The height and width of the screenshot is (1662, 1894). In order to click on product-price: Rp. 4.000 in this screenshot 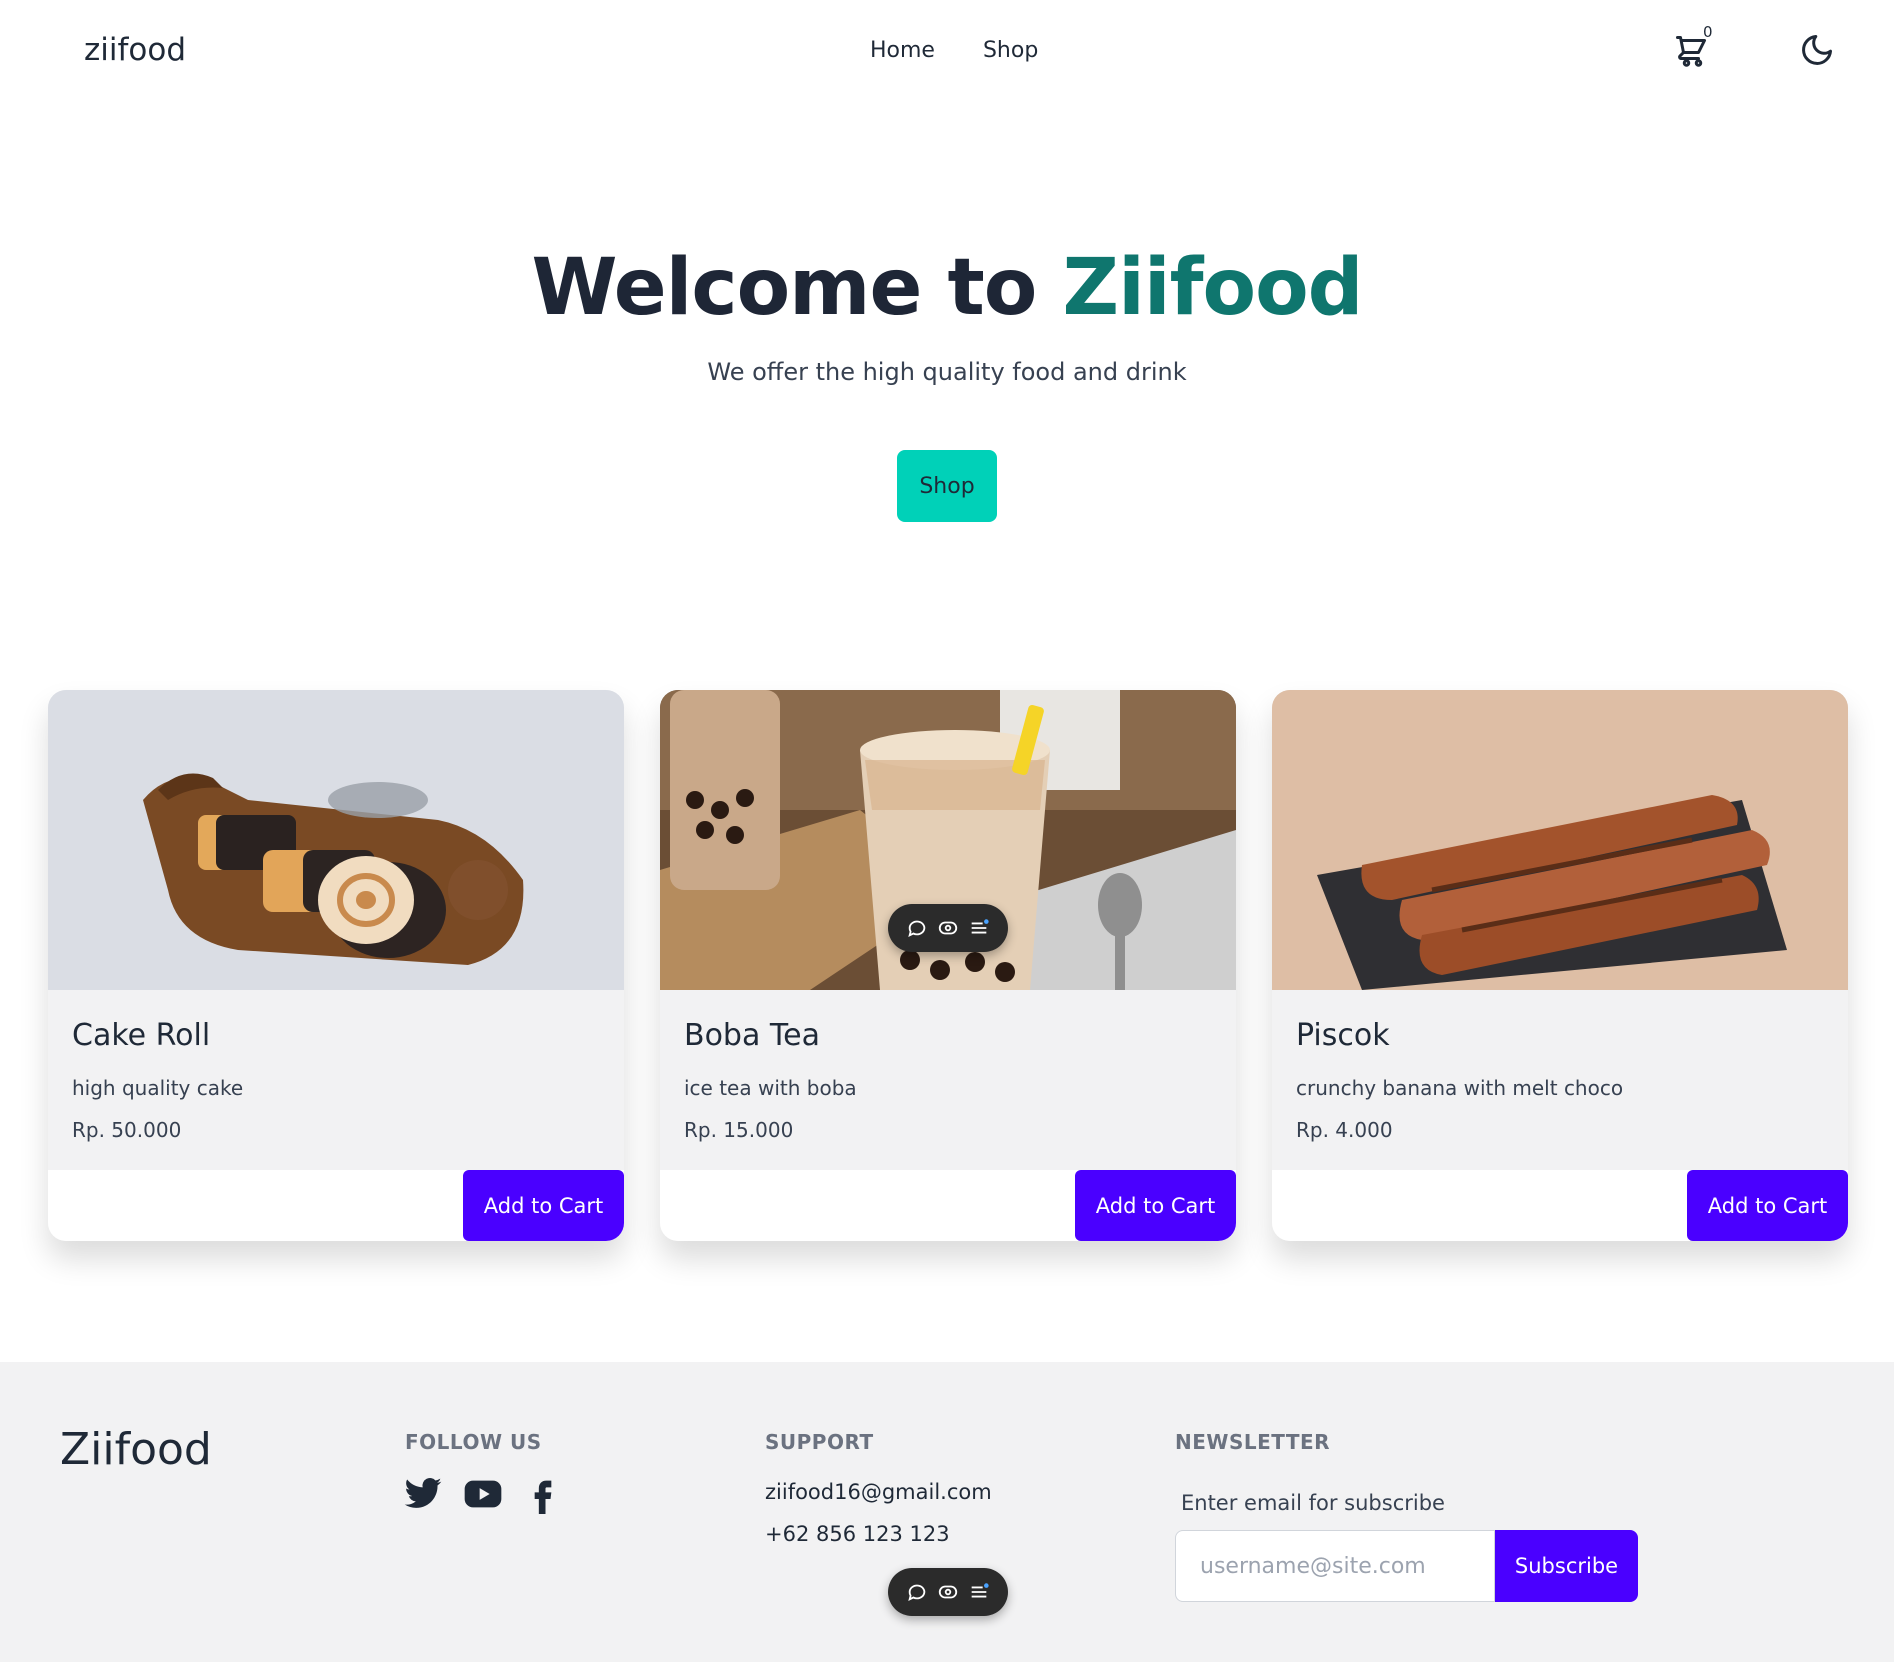, I will do `click(1344, 1130)`.